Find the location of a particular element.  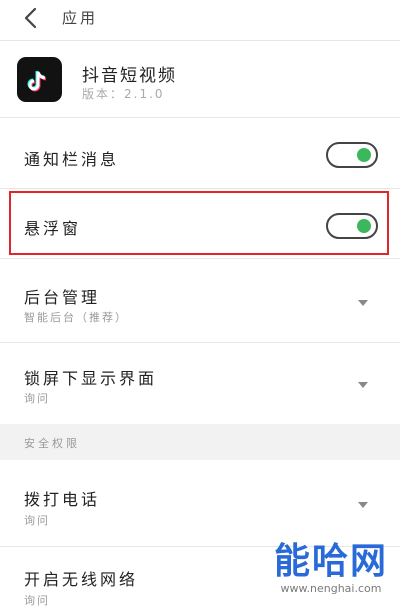

notification-toggle is located at coordinates (352, 155).